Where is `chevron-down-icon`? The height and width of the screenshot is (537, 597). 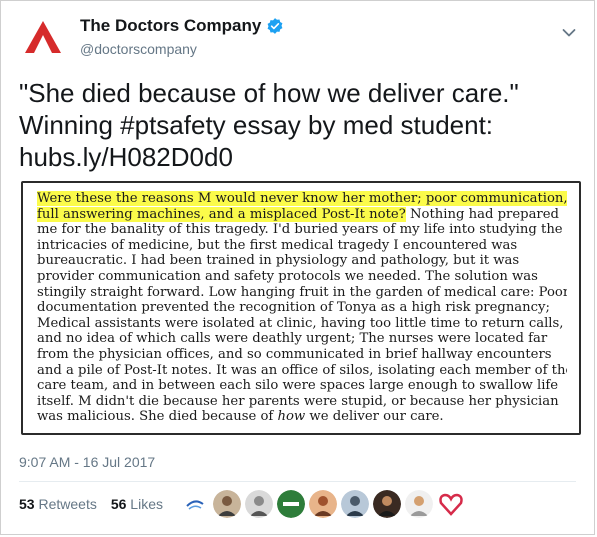
chevron-down-icon is located at coordinates (569, 33).